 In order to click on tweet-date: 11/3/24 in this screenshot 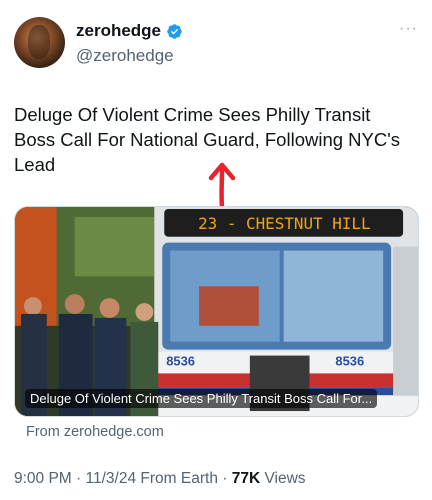, I will do `click(111, 478)`.